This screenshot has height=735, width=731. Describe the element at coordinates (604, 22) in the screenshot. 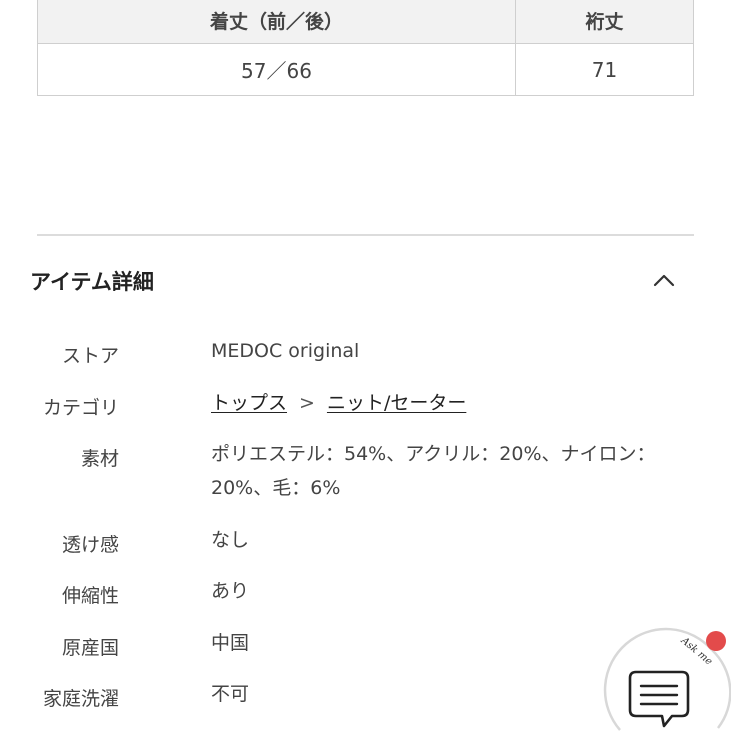

I see `size-table-header-sleeve: 裄丈` at that location.